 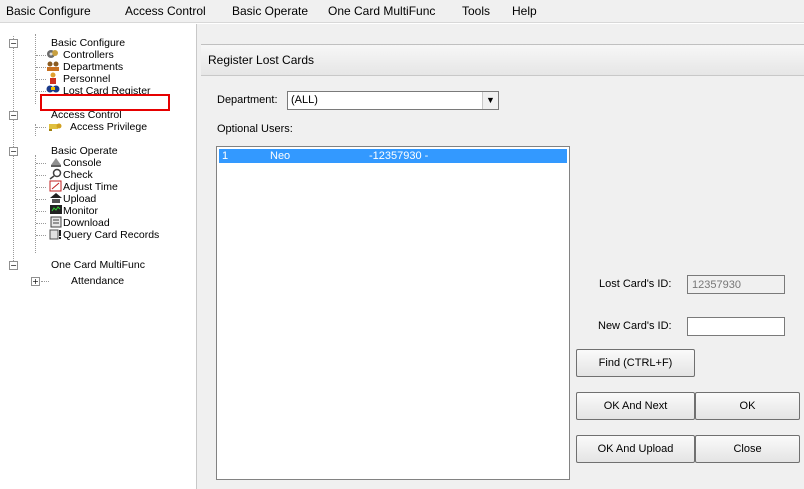 I want to click on close-button: Close, so click(x=747, y=449).